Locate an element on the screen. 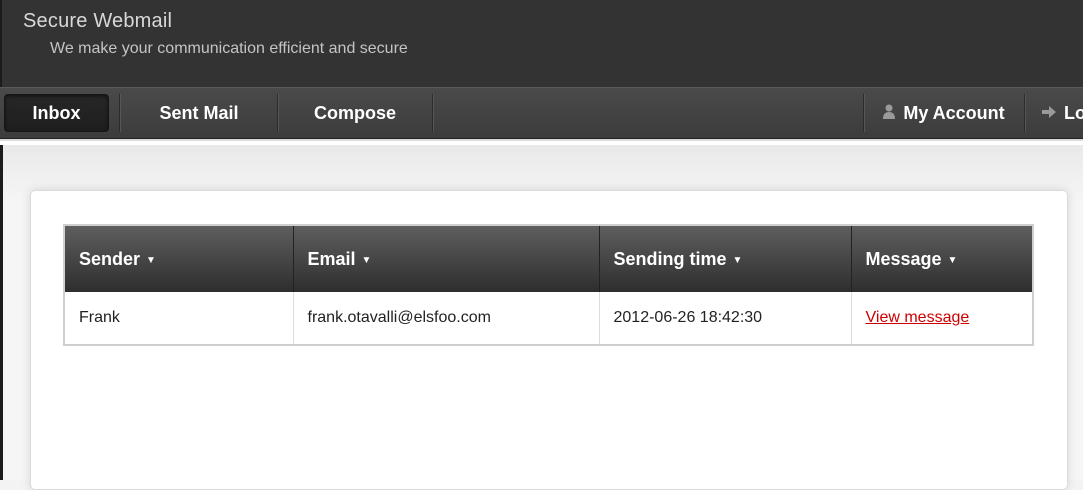 The height and width of the screenshot is (490, 1083). user-icon is located at coordinates (889, 113).